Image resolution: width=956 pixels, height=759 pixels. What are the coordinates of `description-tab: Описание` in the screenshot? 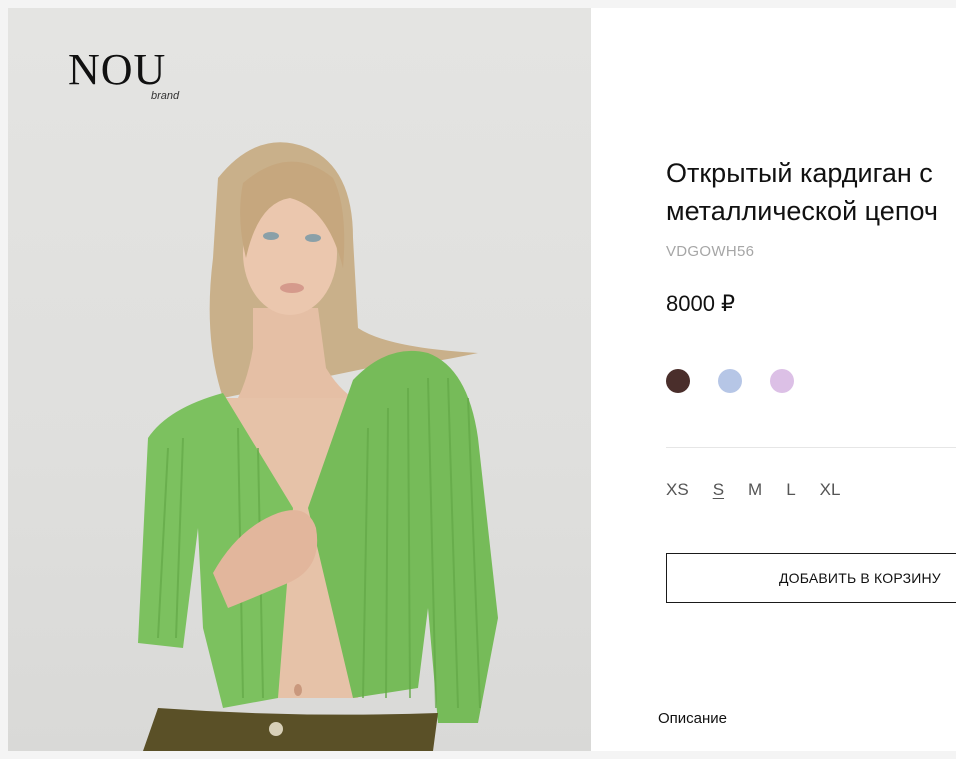 It's located at (692, 718).